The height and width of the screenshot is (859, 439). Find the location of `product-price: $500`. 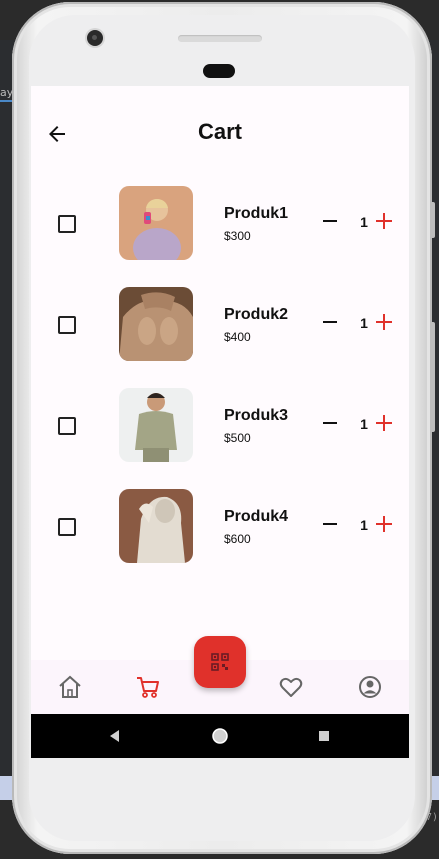

product-price: $500 is located at coordinates (237, 438).